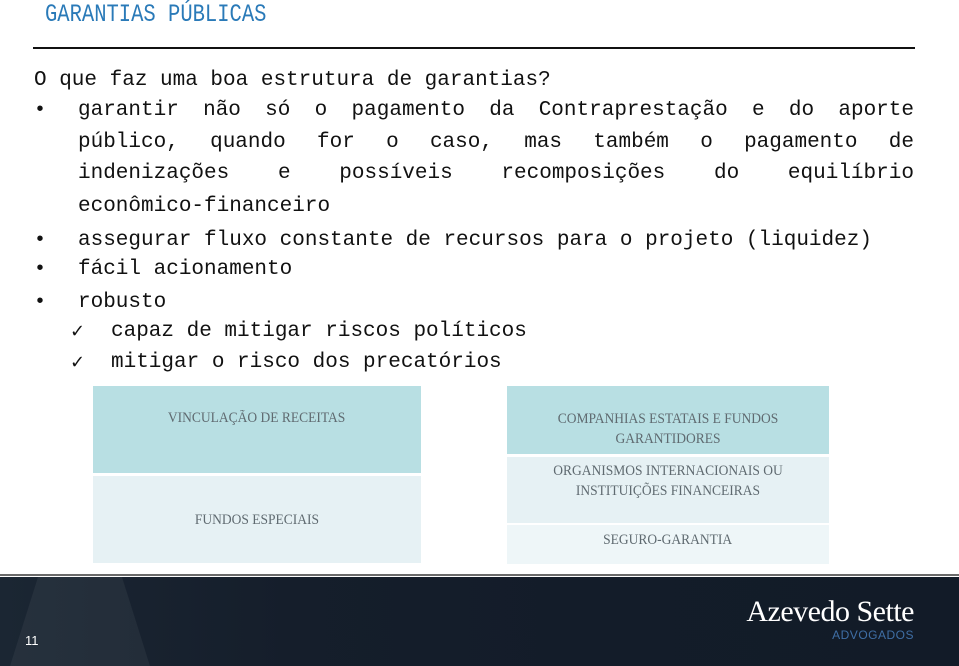 The width and height of the screenshot is (959, 666). Describe the element at coordinates (128, 142) in the screenshot. I see `word: público,` at that location.